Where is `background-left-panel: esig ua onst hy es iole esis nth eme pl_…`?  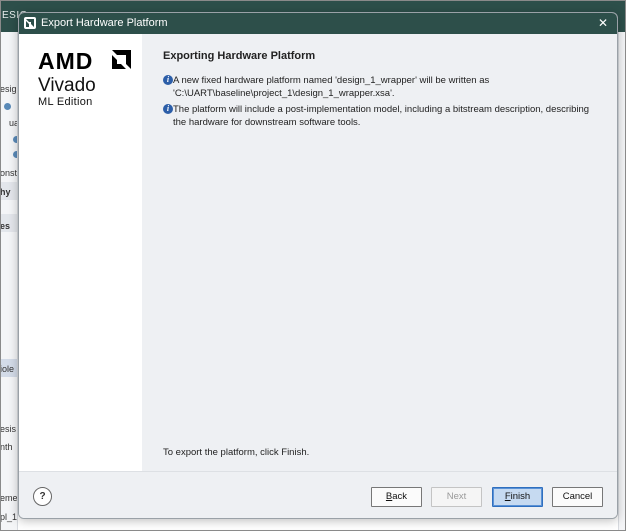
background-left-panel: esig ua onst hy es iole esis nth eme pl_… is located at coordinates (9, 281).